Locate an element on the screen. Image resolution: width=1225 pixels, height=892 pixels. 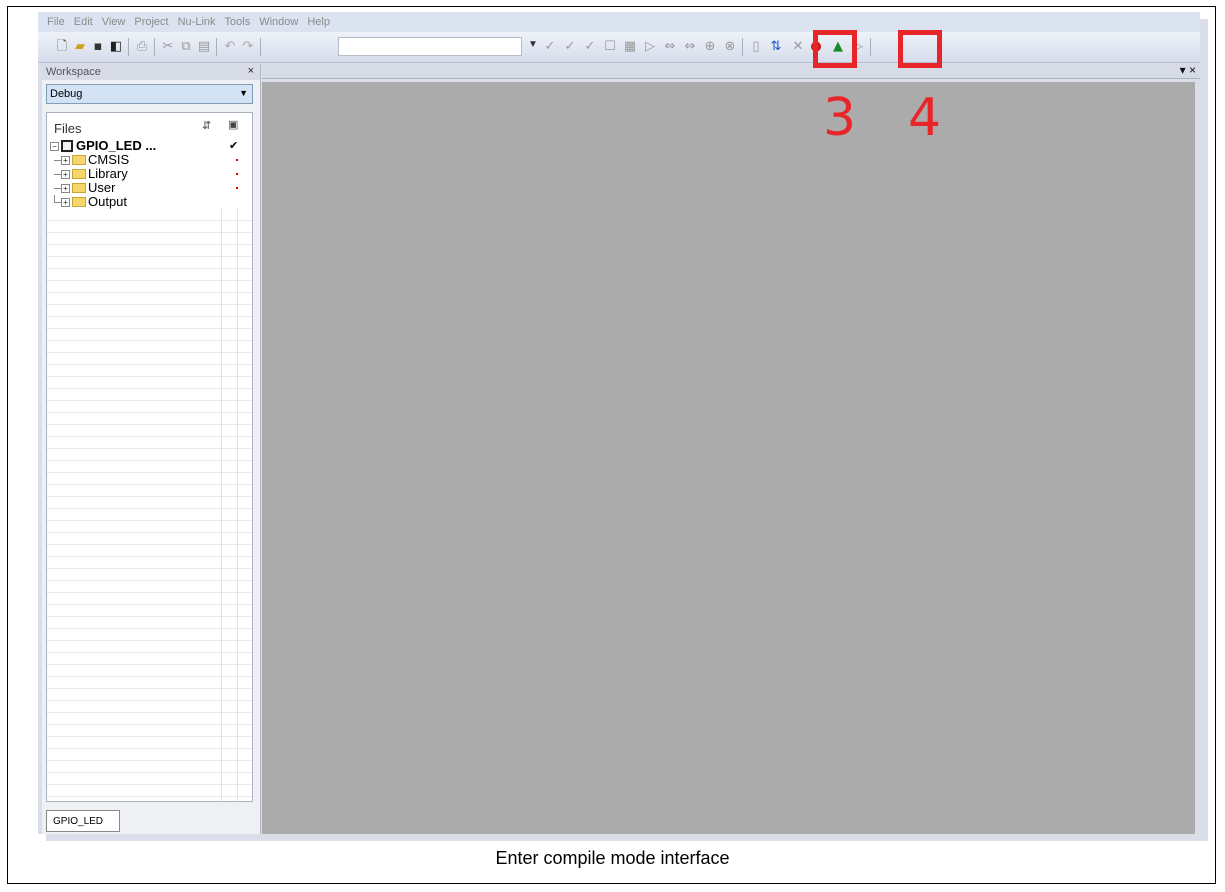
save-icon: ▪ is located at coordinates (98, 47).